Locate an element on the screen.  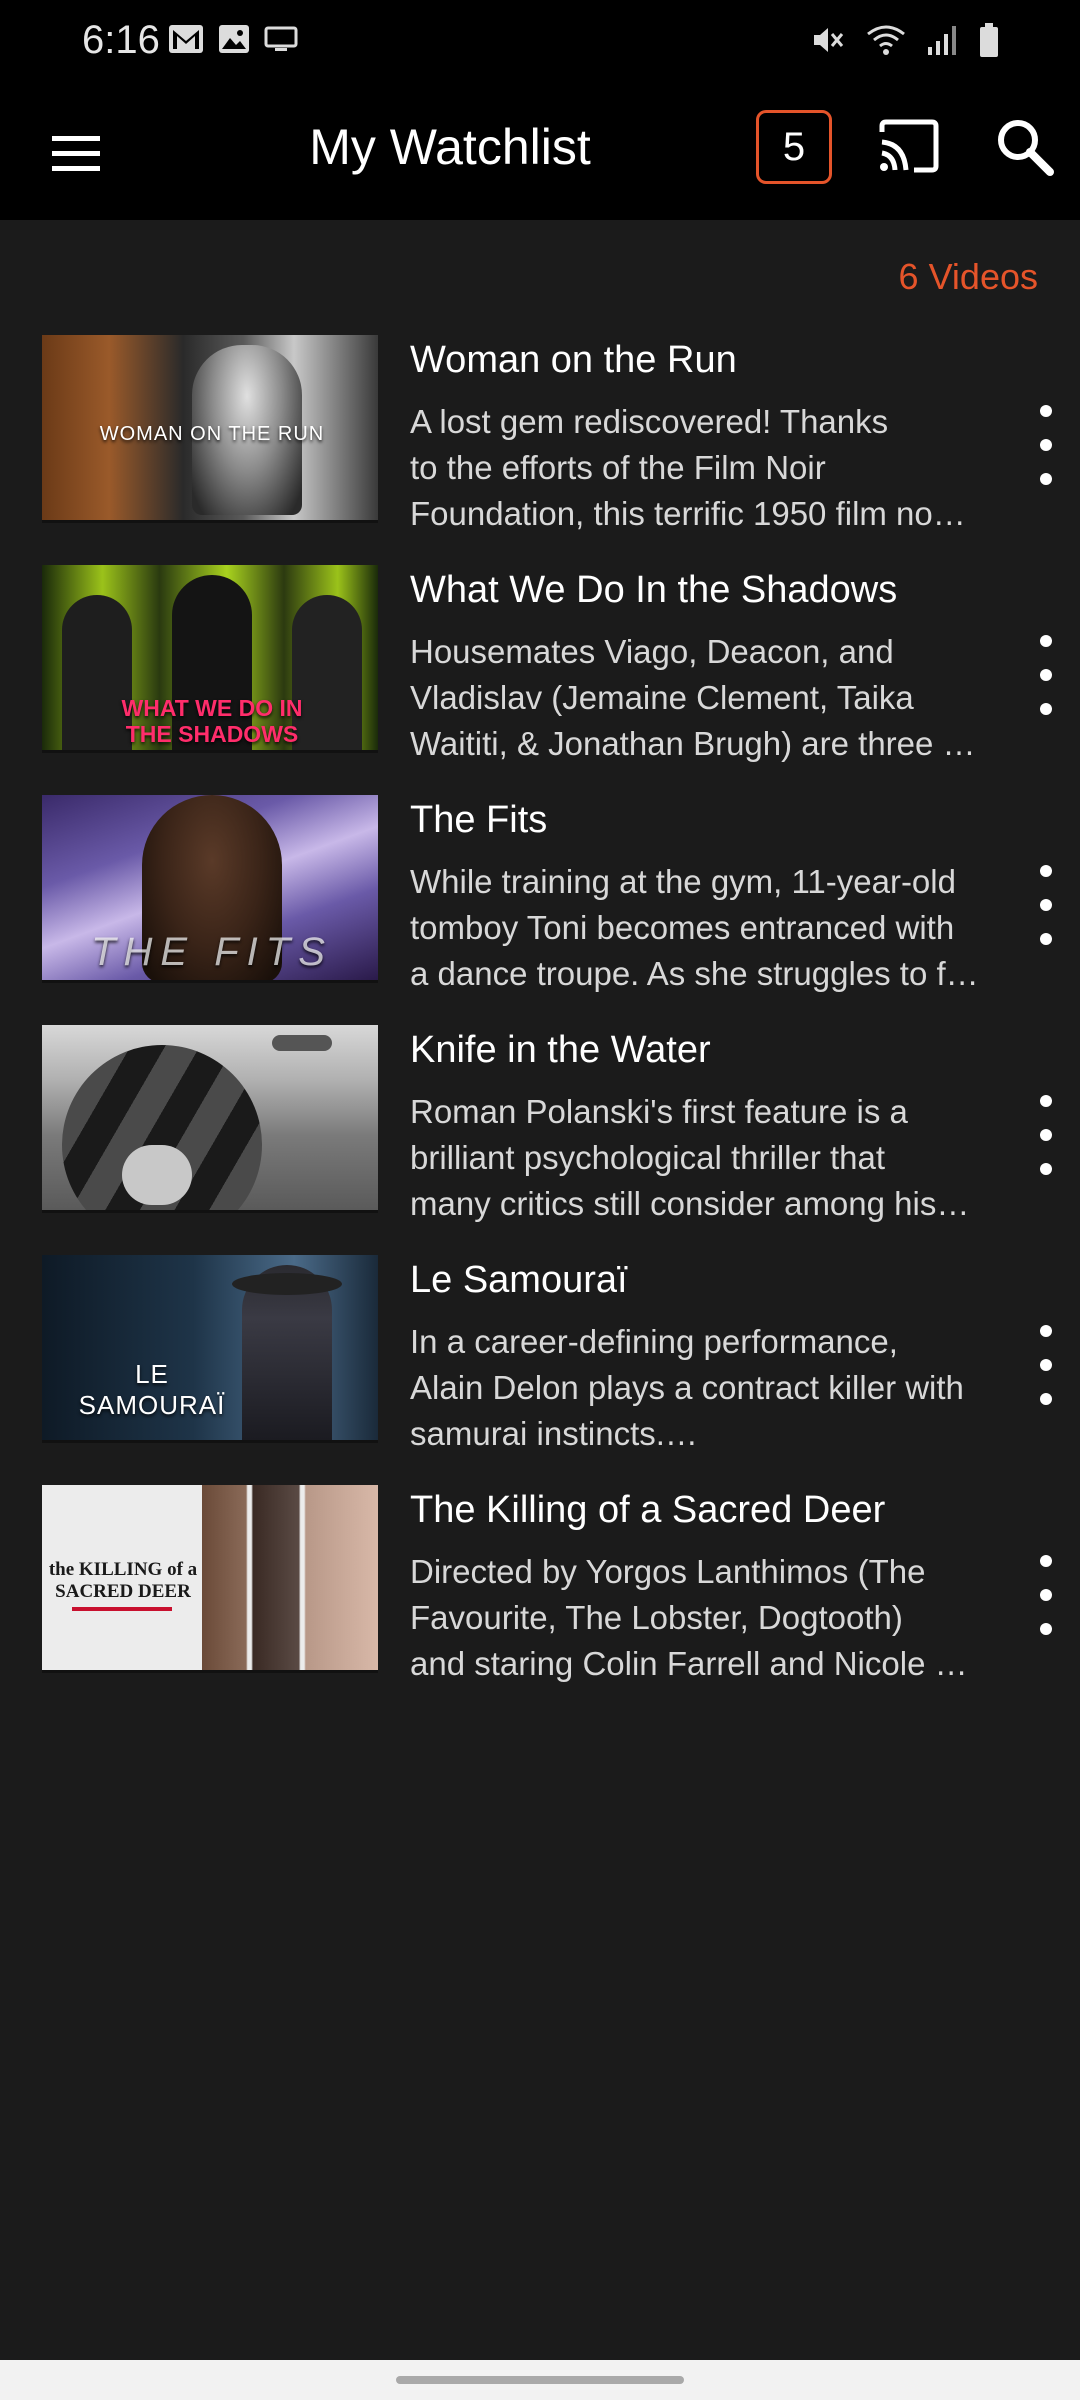
queue-count-button: 5 is located at coordinates (794, 147).